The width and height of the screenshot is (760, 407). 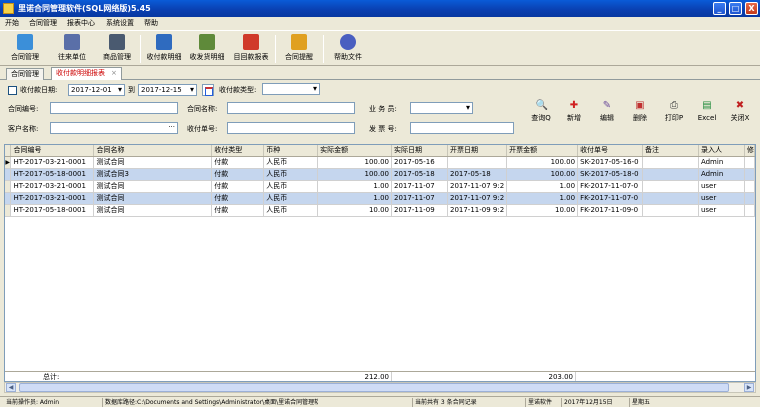 I want to click on col-payment-no: 收付单号, so click(x=610, y=151).